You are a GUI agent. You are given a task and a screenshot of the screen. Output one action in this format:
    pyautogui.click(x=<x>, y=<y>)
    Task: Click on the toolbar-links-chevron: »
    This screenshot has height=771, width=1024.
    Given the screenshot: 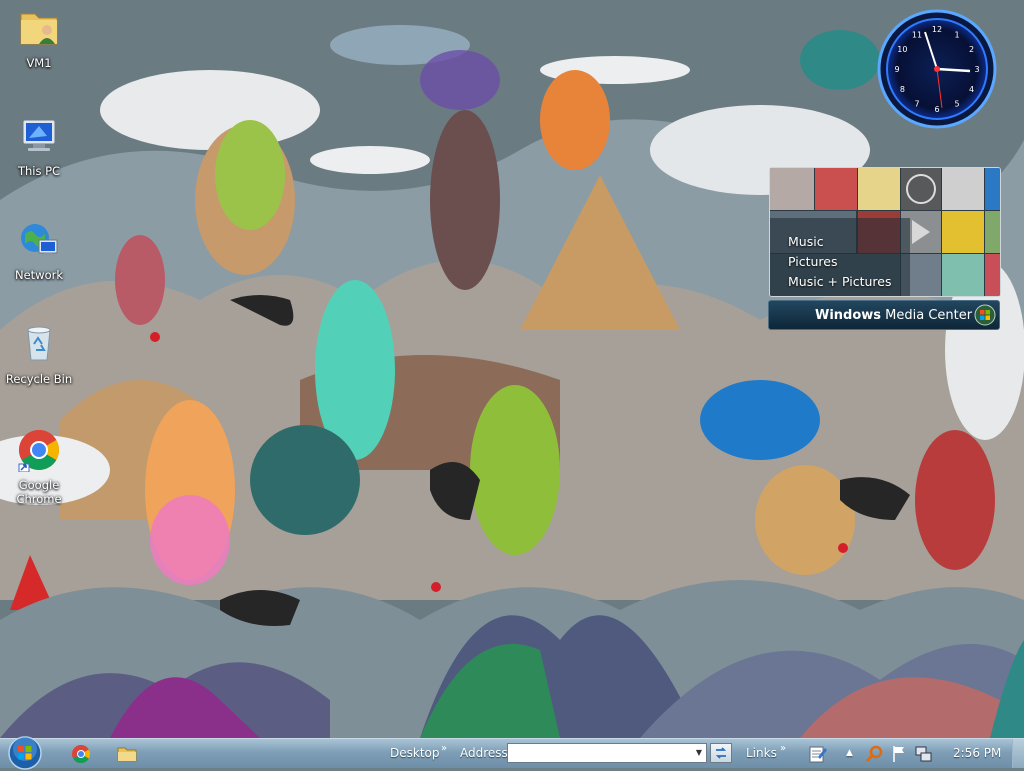 What is the action you would take?
    pyautogui.click(x=783, y=748)
    